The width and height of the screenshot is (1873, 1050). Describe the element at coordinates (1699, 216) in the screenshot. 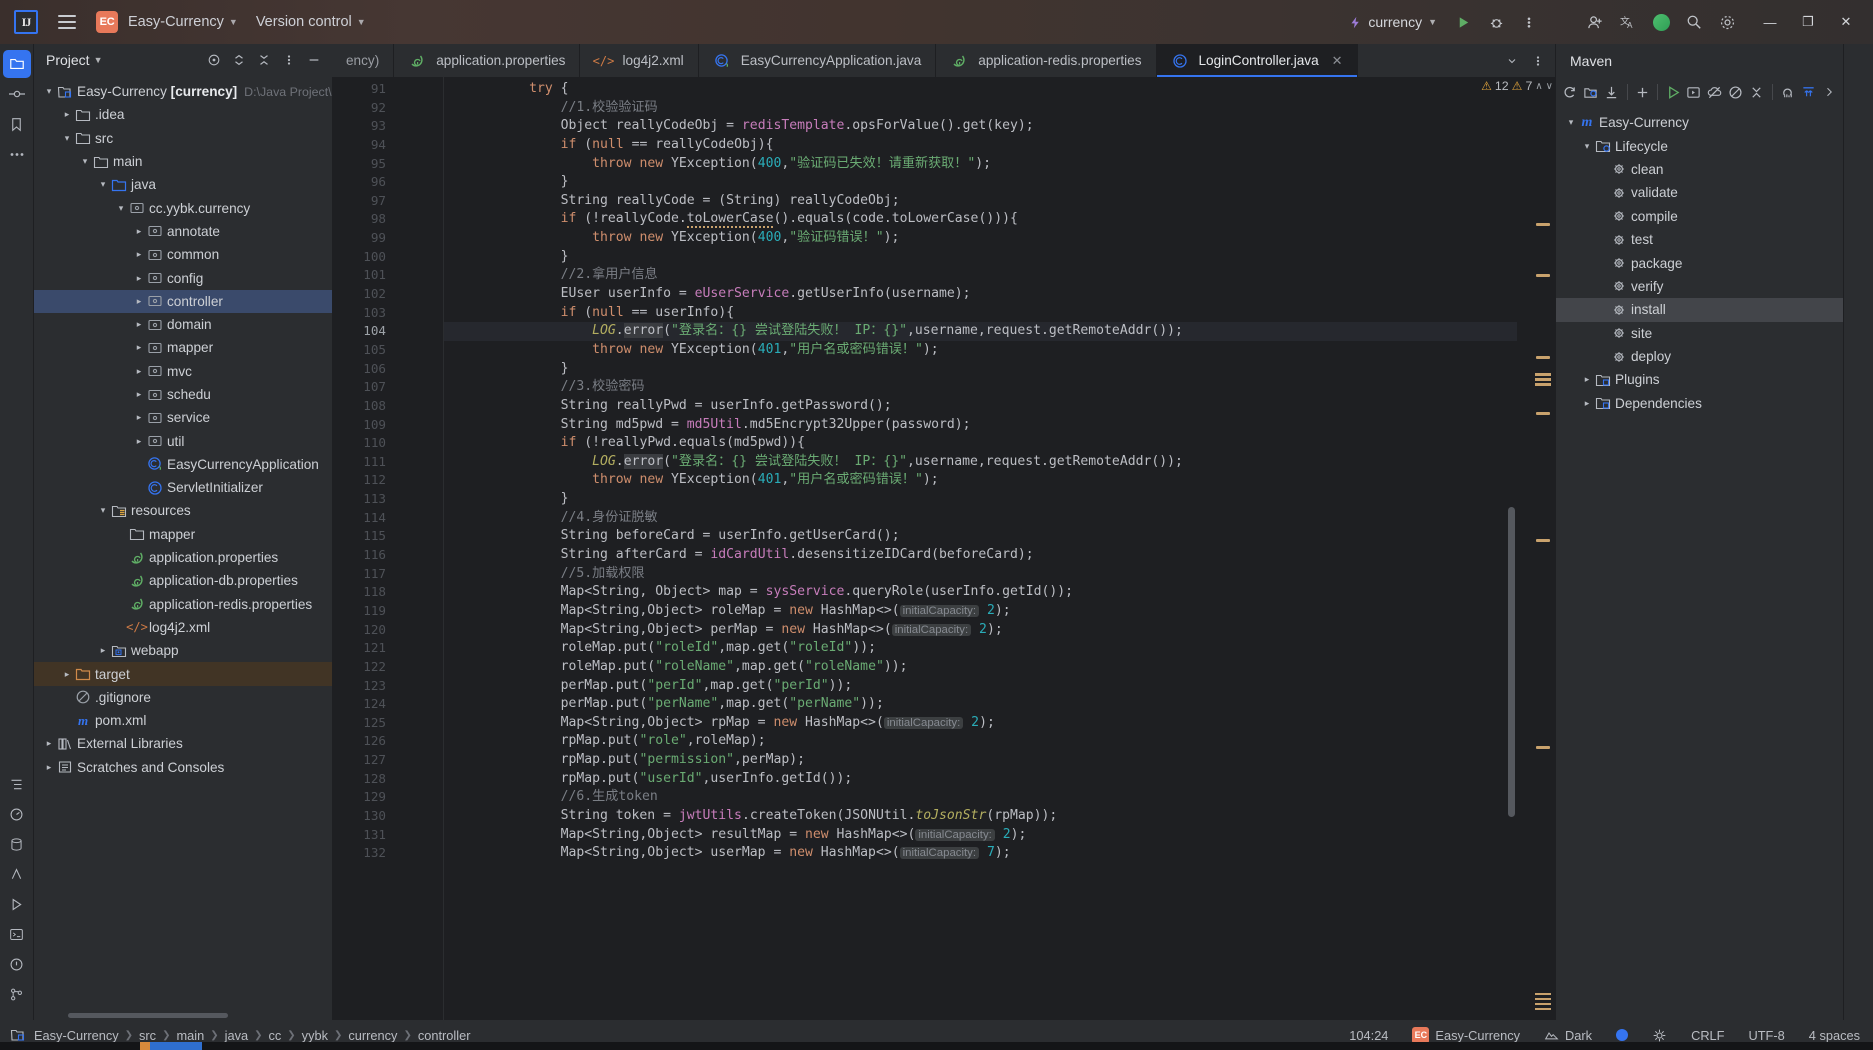

I see `maven-item-compile: compile` at that location.